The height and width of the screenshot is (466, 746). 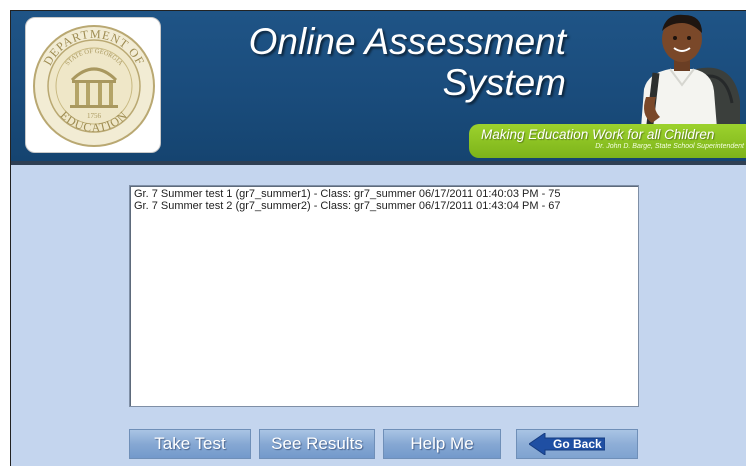 I want to click on student-photo, so click(x=690, y=77).